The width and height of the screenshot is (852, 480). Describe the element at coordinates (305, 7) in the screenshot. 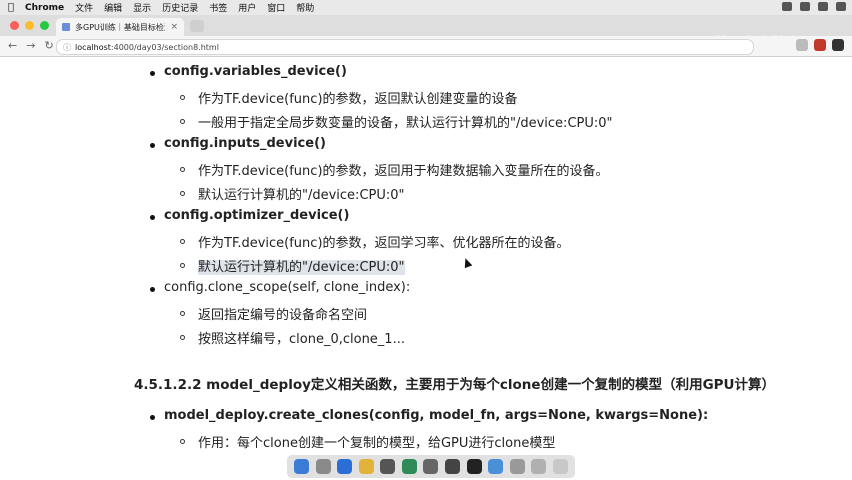

I see `menu-item-help: 帮助` at that location.